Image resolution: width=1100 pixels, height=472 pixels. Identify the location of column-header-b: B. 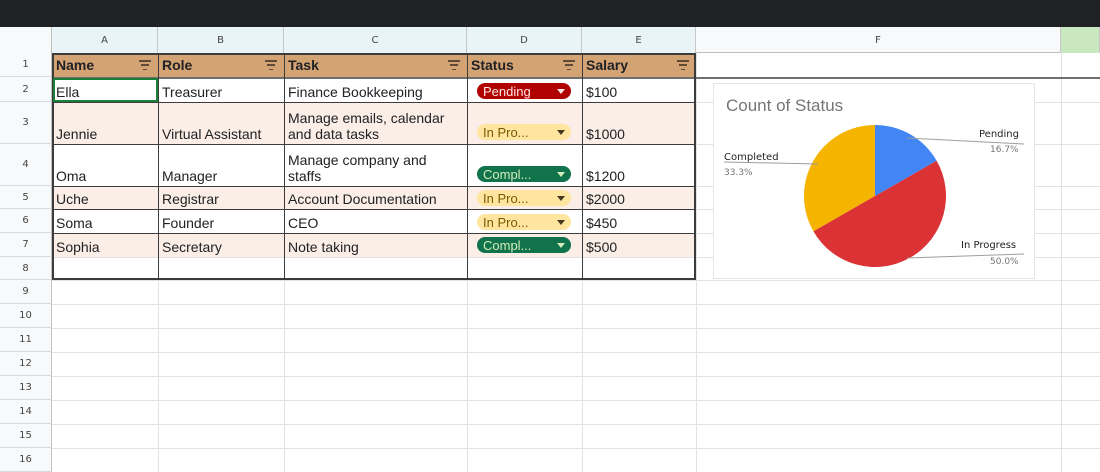
(221, 40).